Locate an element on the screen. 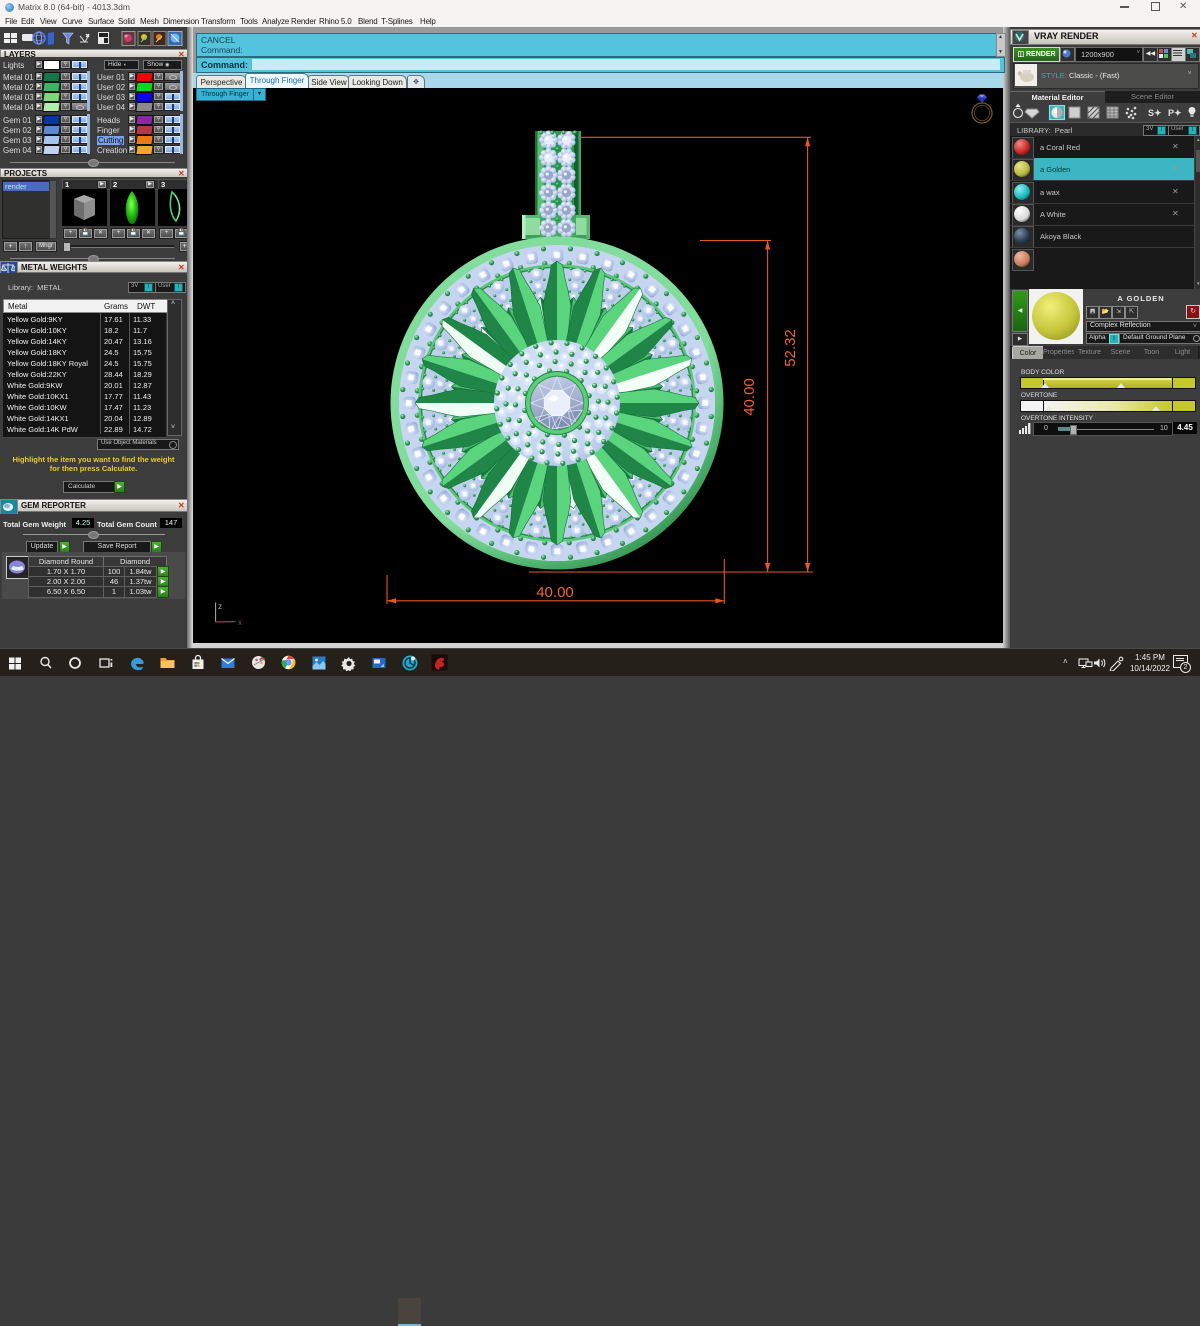 This screenshot has width=1200, height=1326. svg-text: 52.32 is located at coordinates (790, 348).